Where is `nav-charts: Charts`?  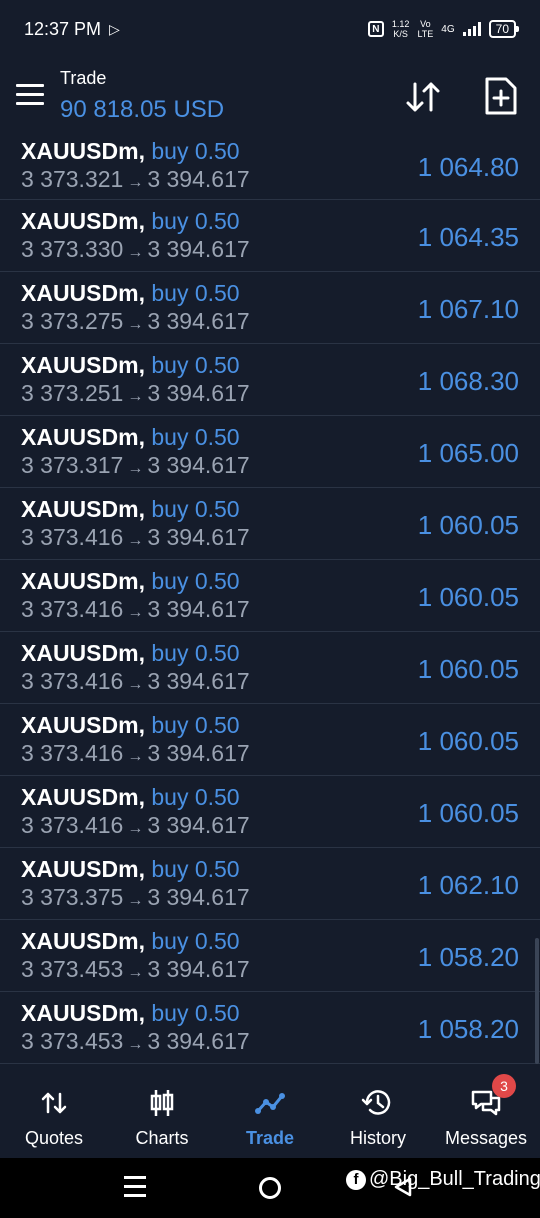
nav-charts: Charts is located at coordinates (162, 1112).